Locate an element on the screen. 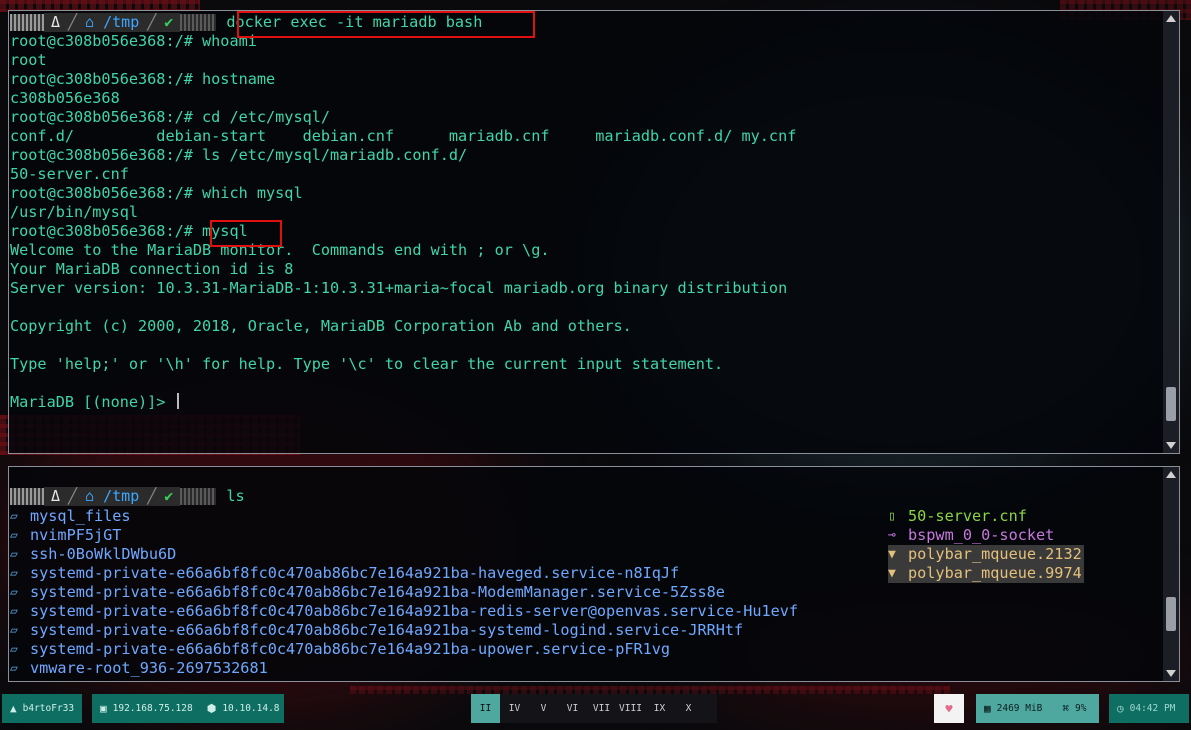 The width and height of the screenshot is (1191, 730). linux-icon: ▲ is located at coordinates (13, 708).